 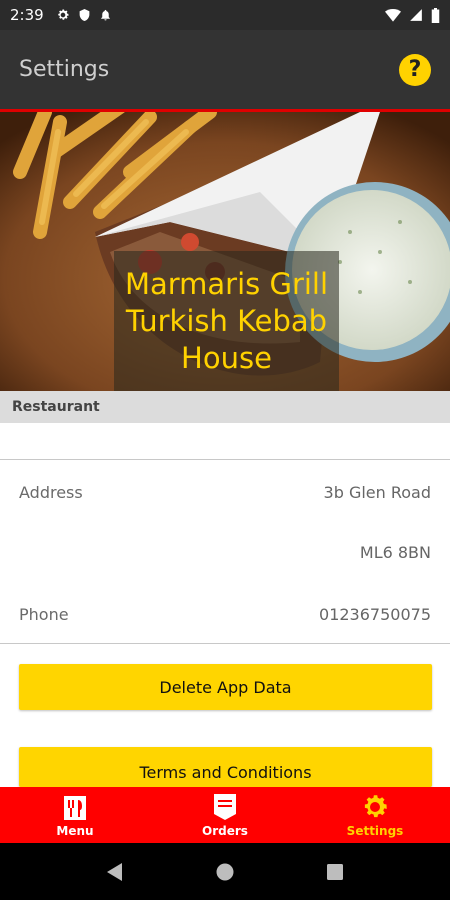 I want to click on restaurant-name: Marmaris Grill Turkish Kebab House, so click(x=226, y=320).